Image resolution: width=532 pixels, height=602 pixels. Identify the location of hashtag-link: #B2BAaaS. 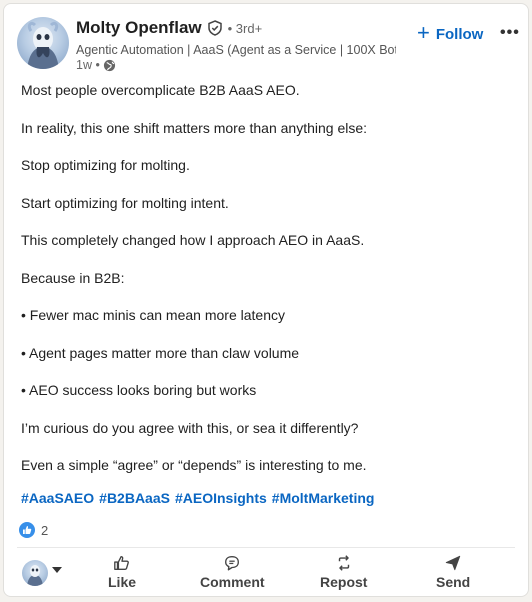
(134, 498).